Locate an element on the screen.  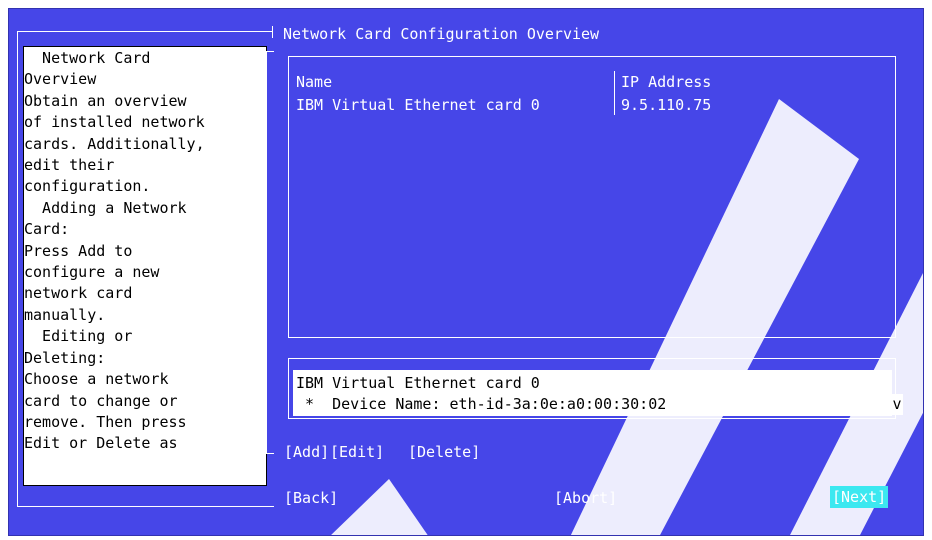
help-line: manually. is located at coordinates (65, 314).